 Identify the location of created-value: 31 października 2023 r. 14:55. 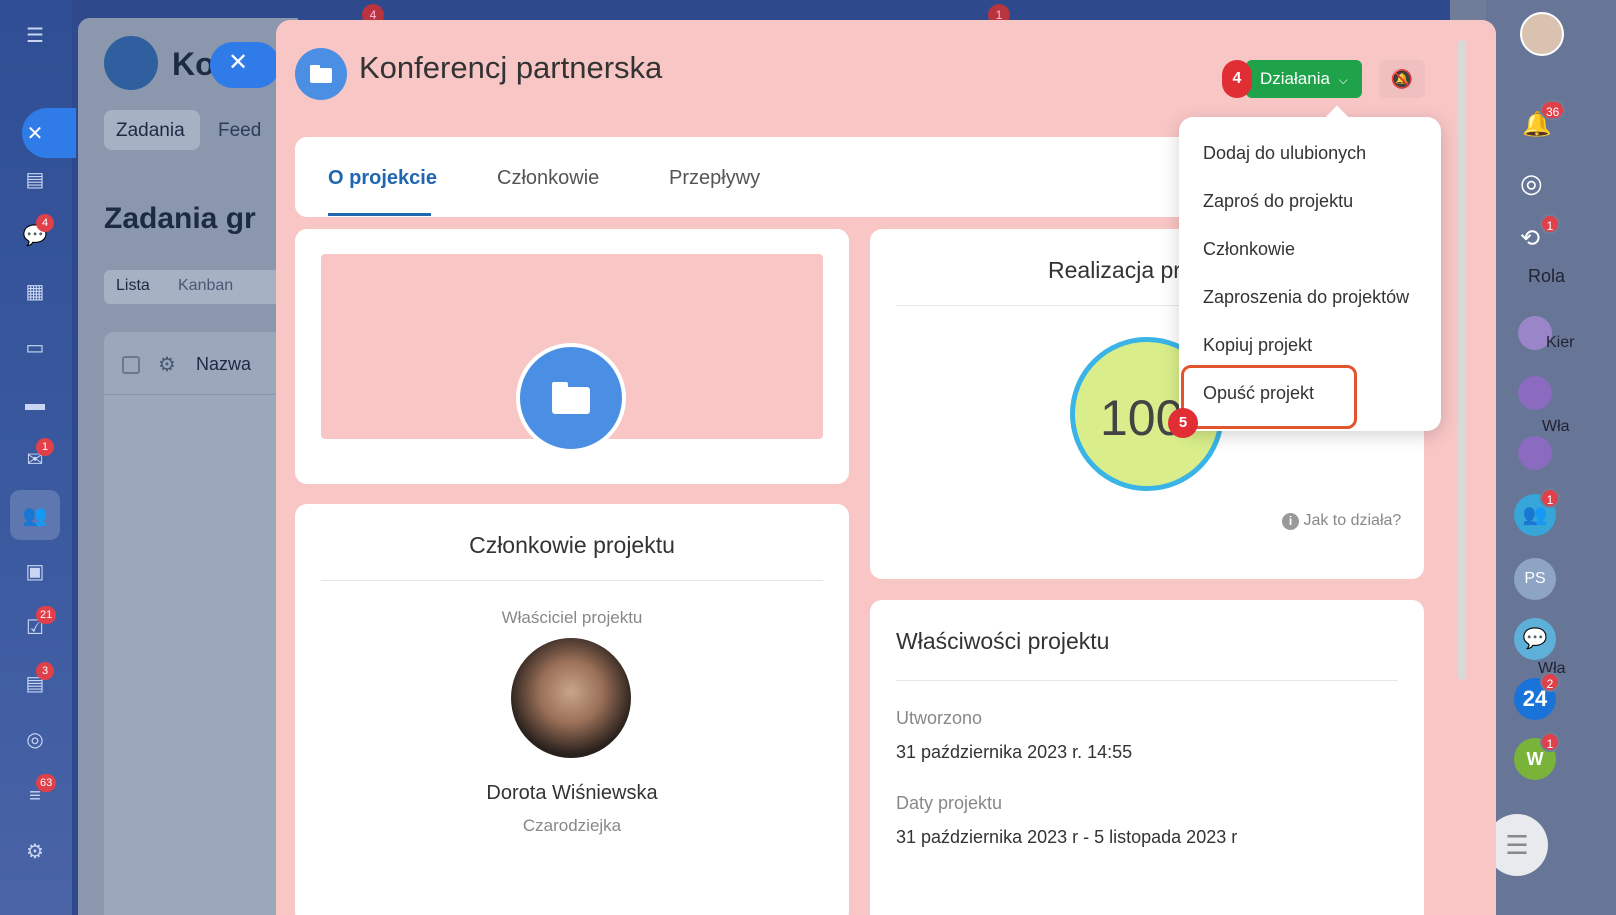
(1014, 752).